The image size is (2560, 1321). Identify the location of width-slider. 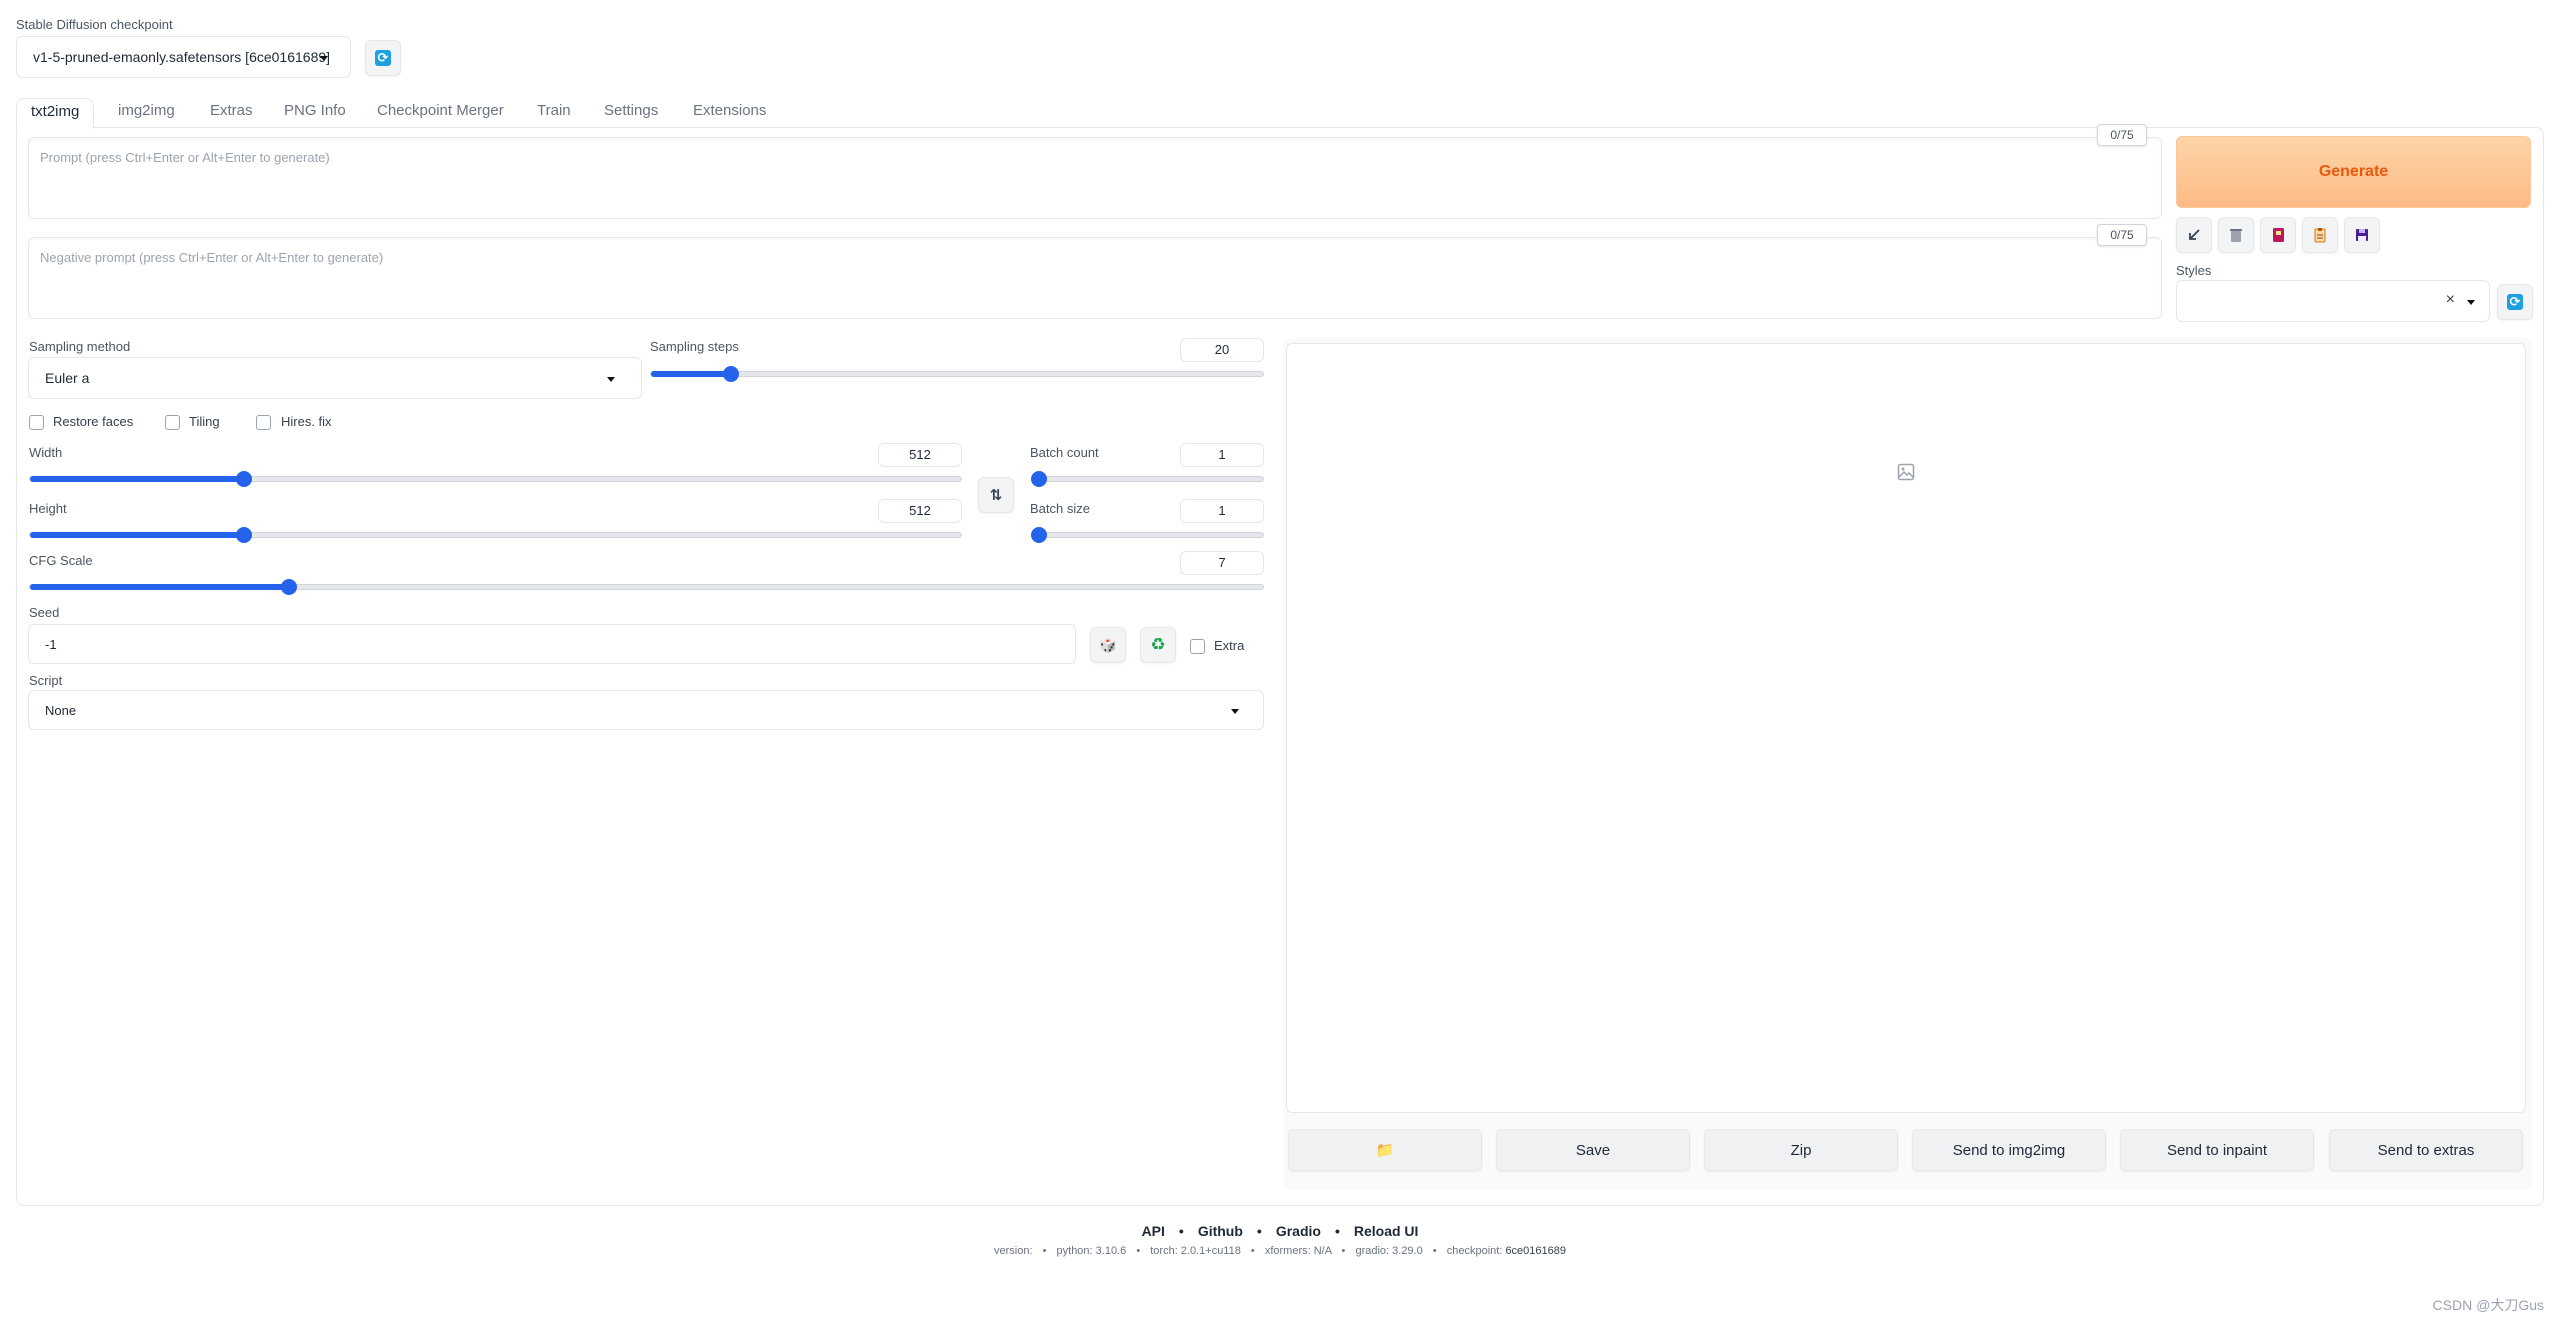
(495, 479).